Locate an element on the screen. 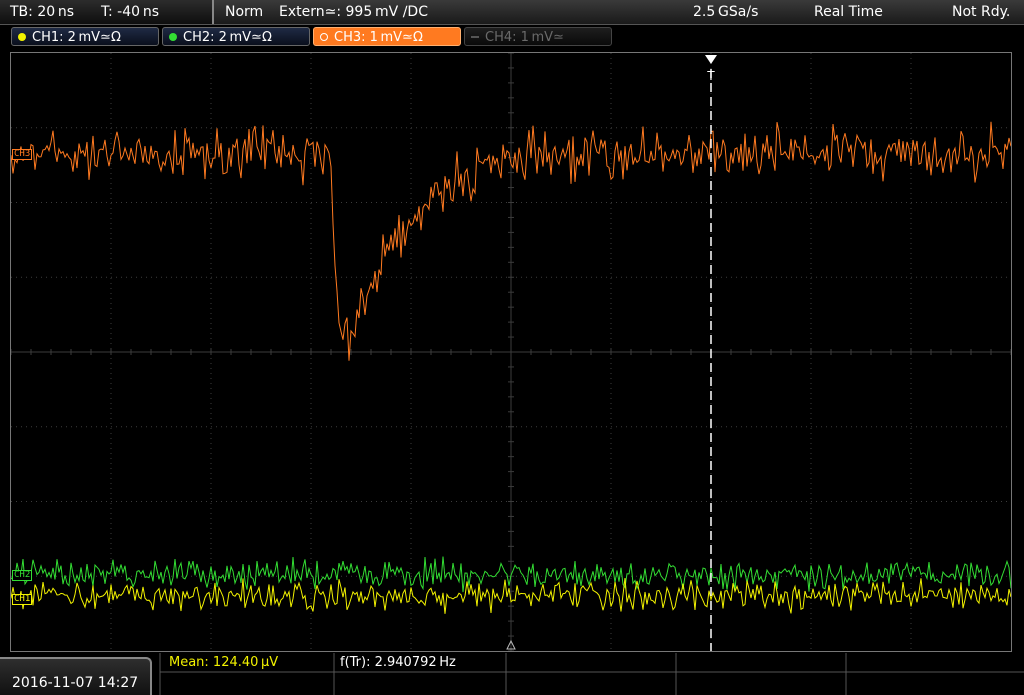 The width and height of the screenshot is (1024, 695). frequency-measurement: f(Tr): 2.940792 Hz is located at coordinates (398, 662).